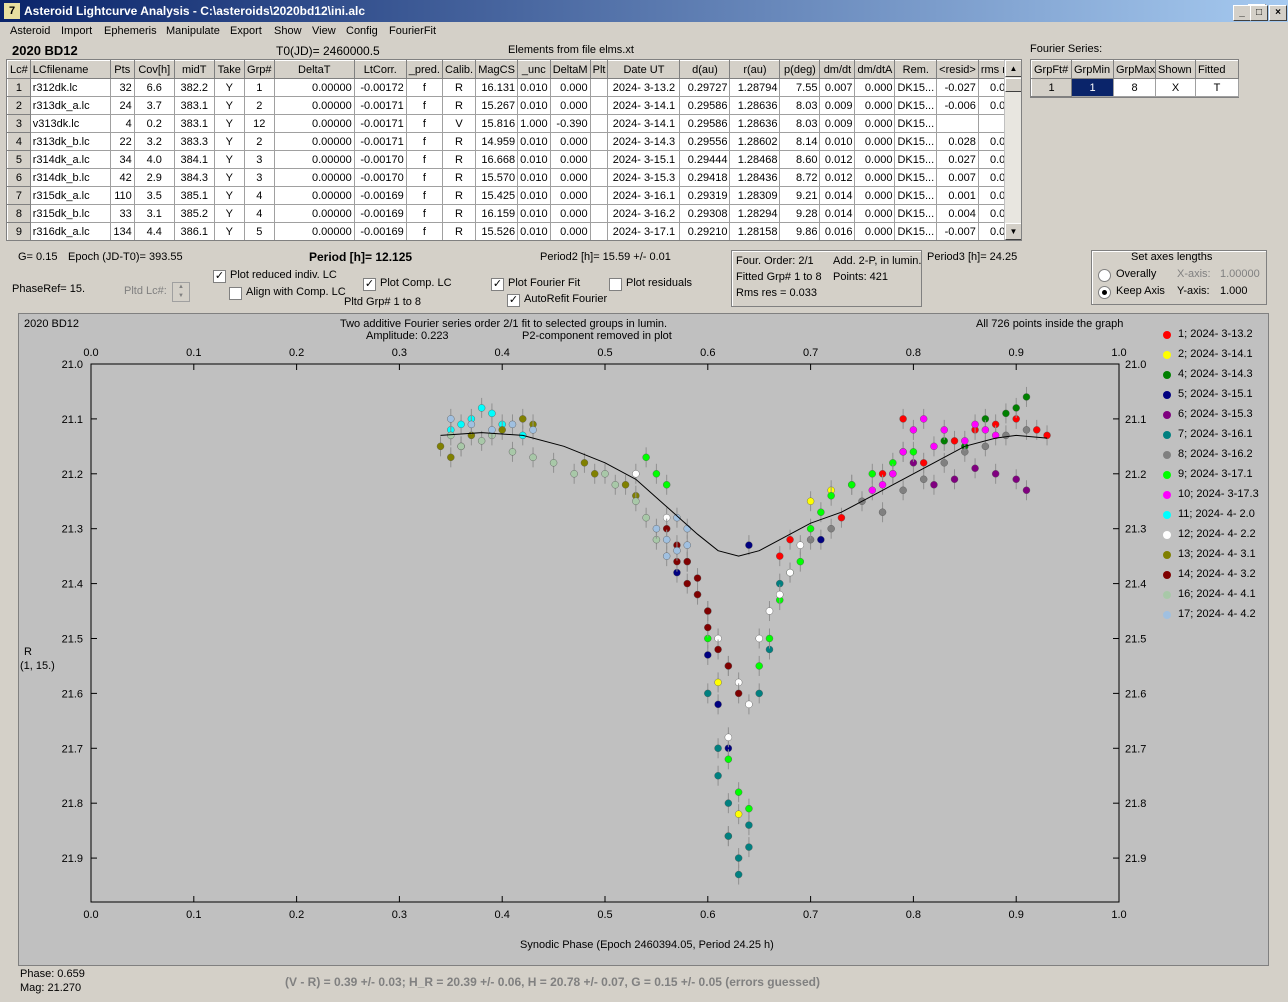  Describe the element at coordinates (154, 231) in the screenshot. I see `table-cell: 4.4` at that location.